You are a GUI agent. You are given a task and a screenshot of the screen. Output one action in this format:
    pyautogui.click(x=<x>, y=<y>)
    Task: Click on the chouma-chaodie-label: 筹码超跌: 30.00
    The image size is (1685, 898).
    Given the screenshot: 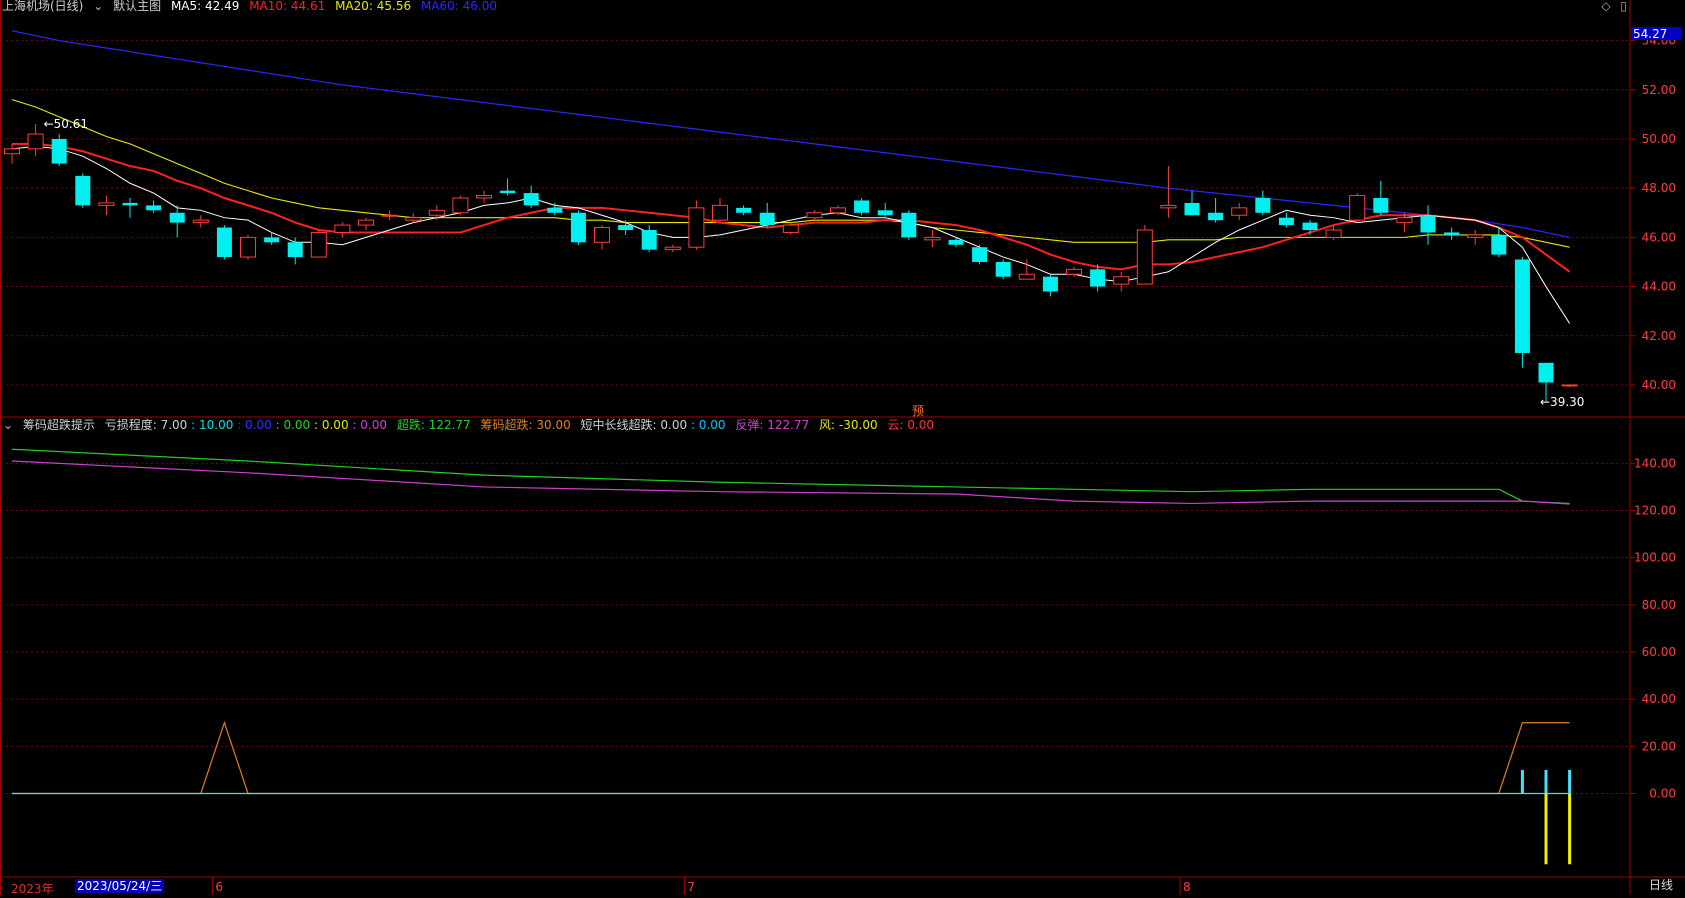 What is the action you would take?
    pyautogui.click(x=525, y=425)
    